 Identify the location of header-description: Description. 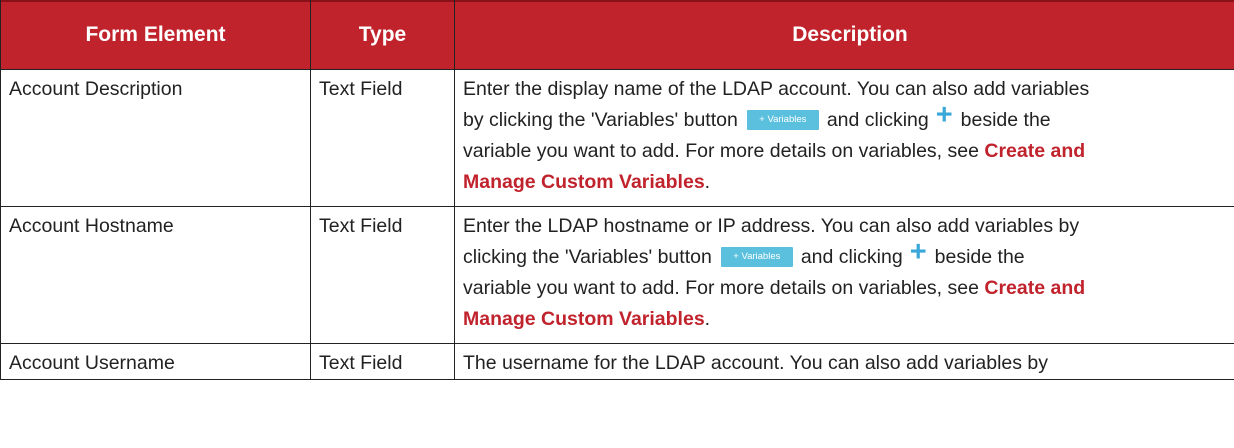
(844, 35).